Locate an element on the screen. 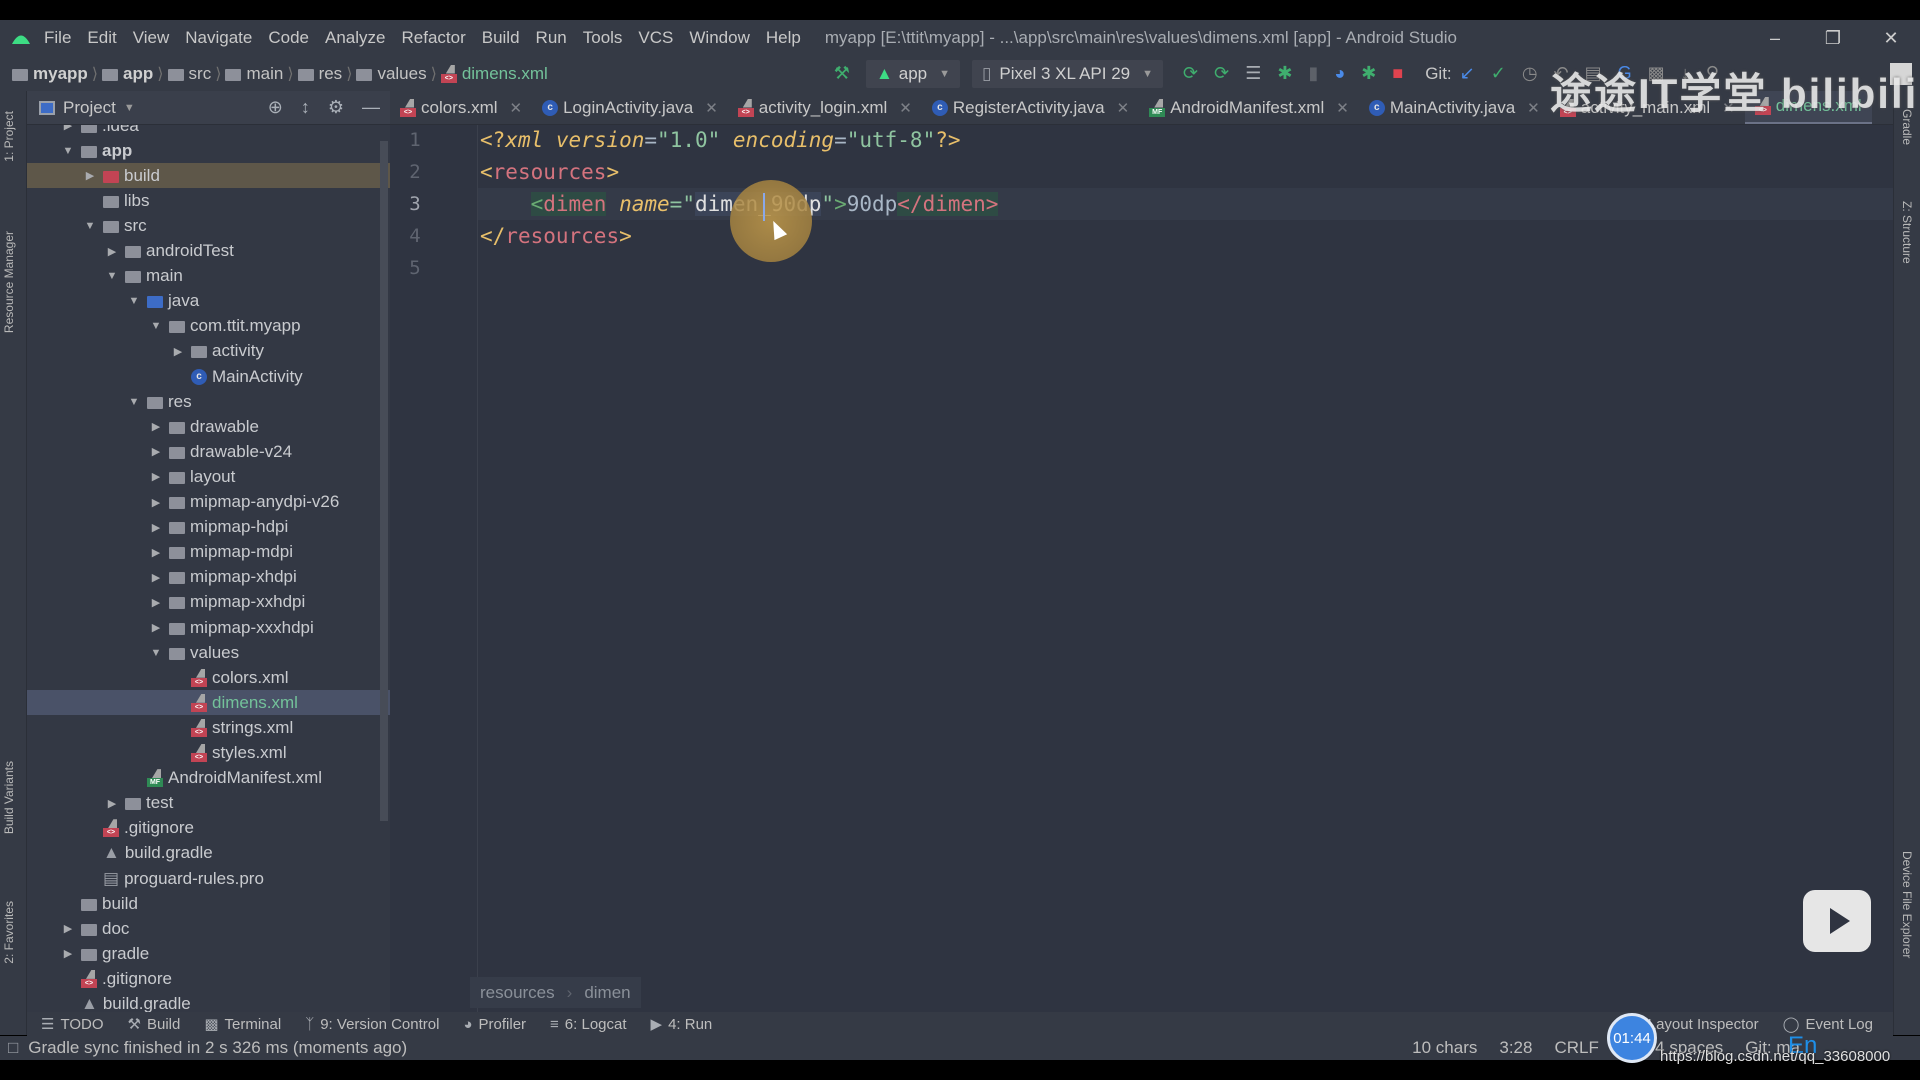  tool-build-variants: Build Variants is located at coordinates (9, 797).